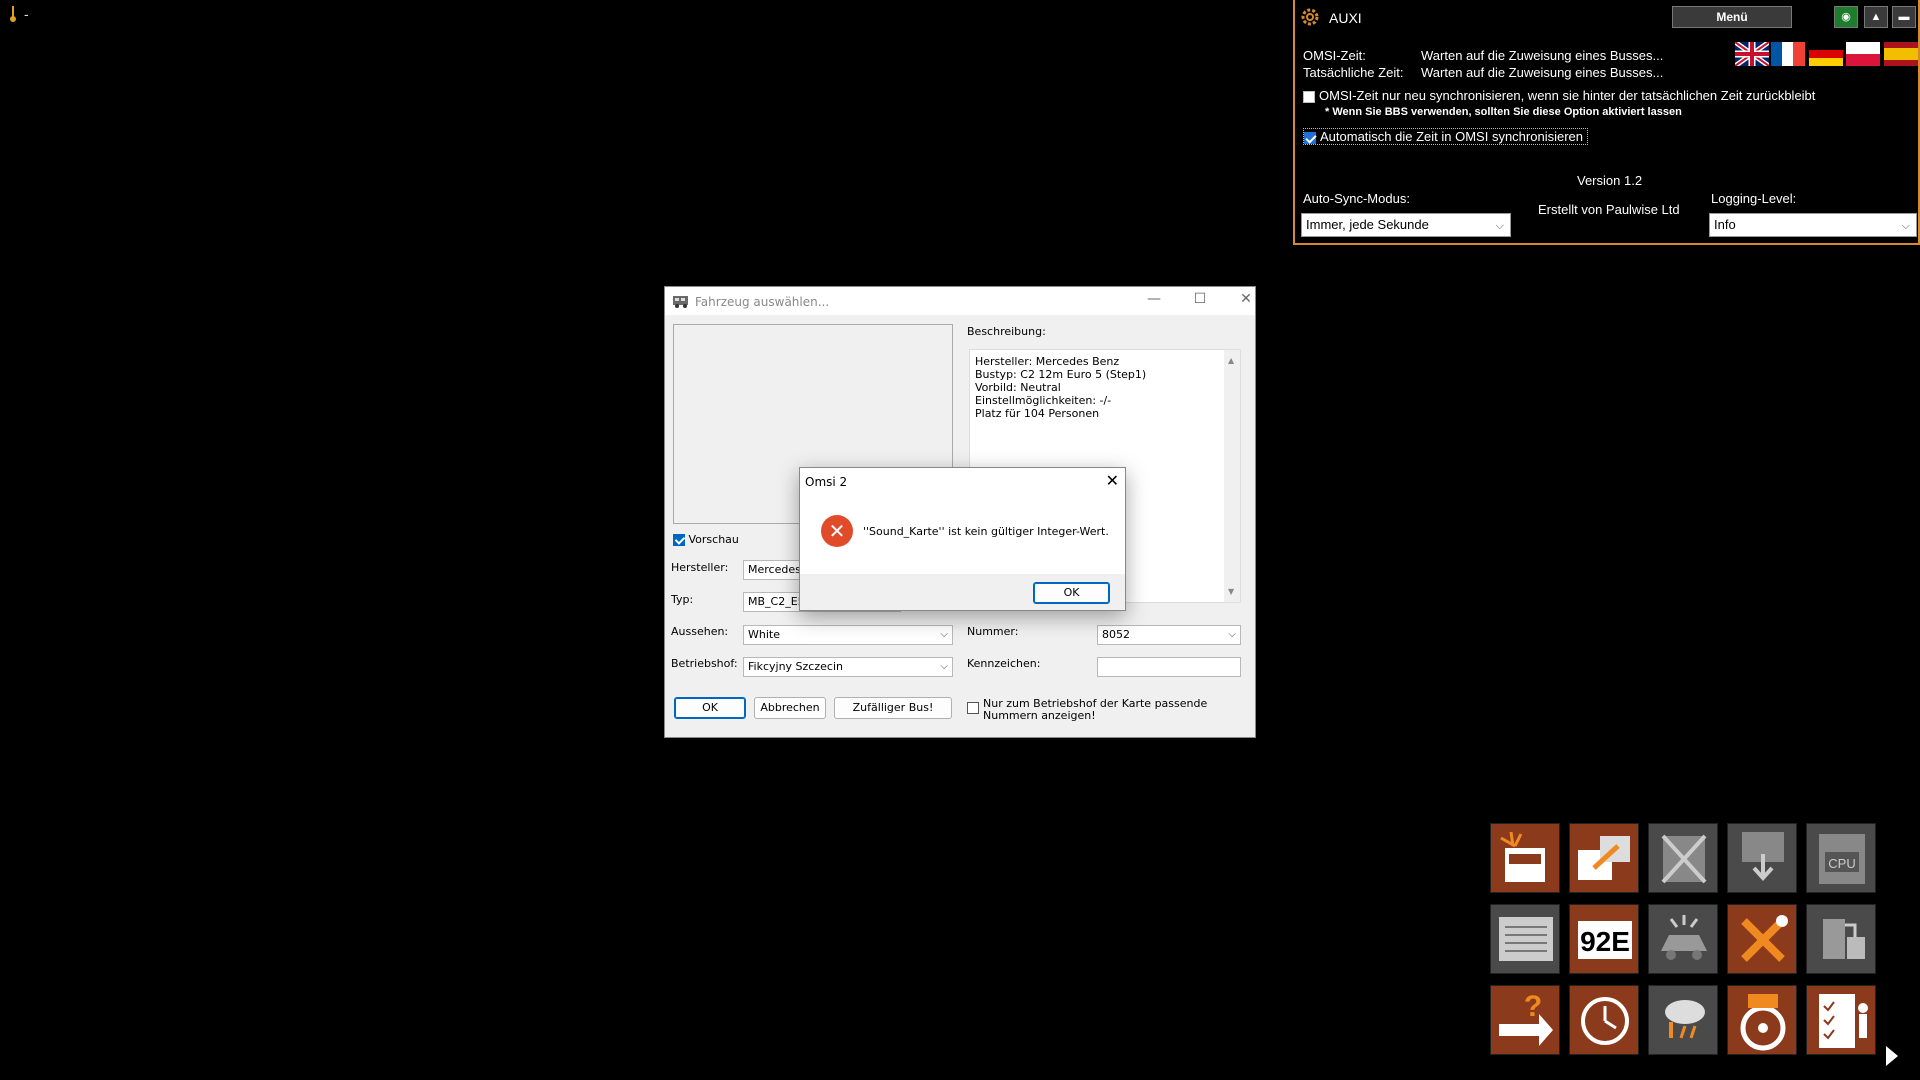 The width and height of the screenshot is (1920, 1080). Describe the element at coordinates (1876, 17) in the screenshot. I see `collapse-button: ▲` at that location.